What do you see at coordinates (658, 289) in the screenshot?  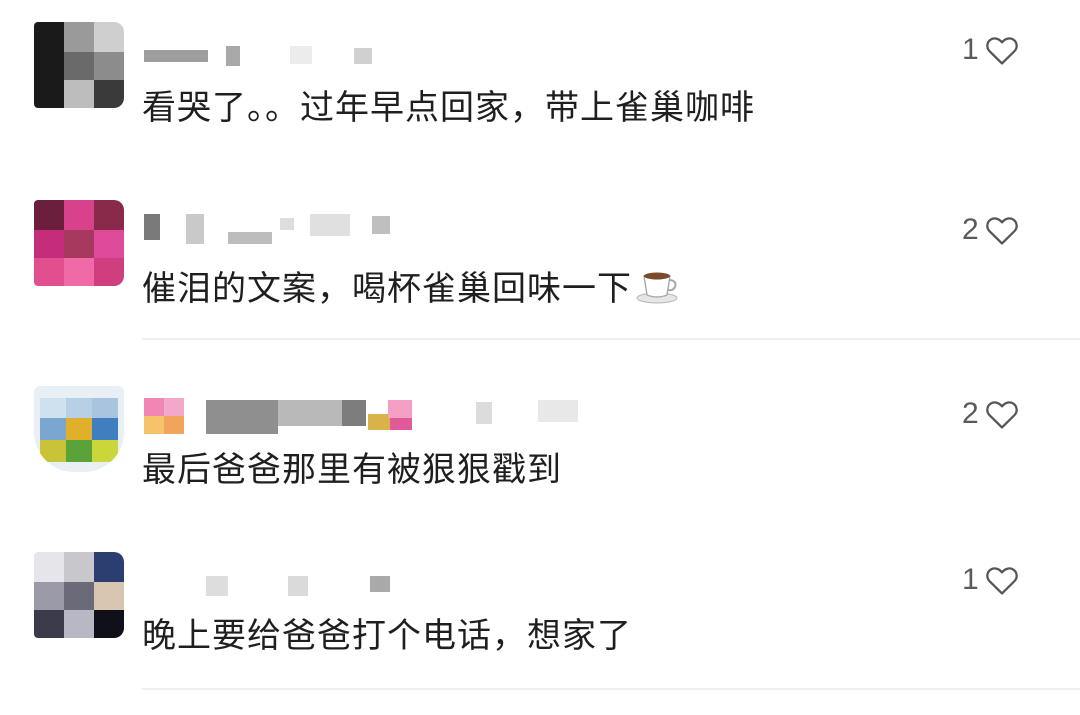 I see `coffee-cup-icon` at bounding box center [658, 289].